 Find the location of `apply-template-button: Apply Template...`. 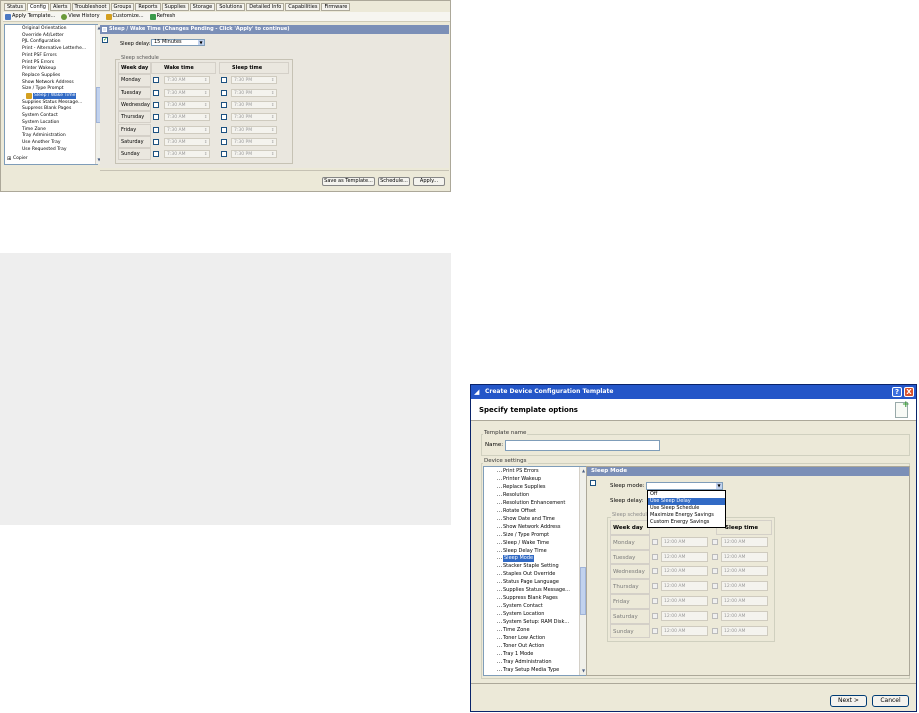

apply-template-button: Apply Template... is located at coordinates (30, 16).